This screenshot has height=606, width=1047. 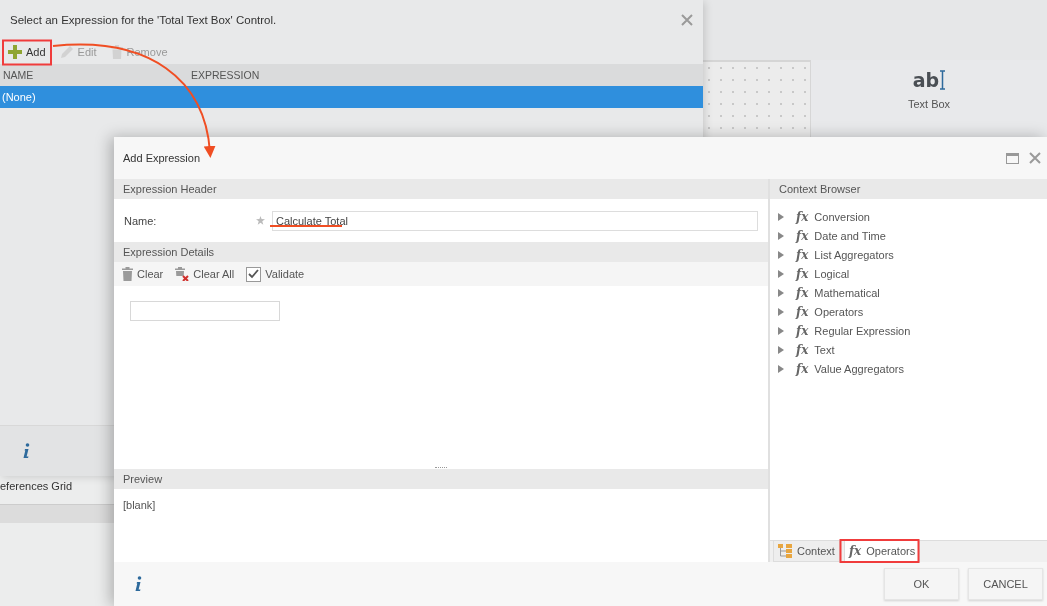 What do you see at coordinates (143, 20) in the screenshot?
I see `dialog-title: Select an Expression for the 'Total Text Box' Control.` at bounding box center [143, 20].